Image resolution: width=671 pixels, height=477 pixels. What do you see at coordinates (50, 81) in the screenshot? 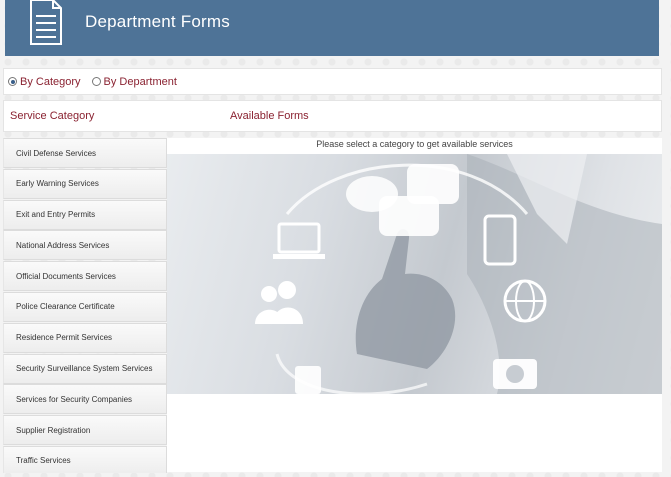
I see `by-category-label: By Category` at bounding box center [50, 81].